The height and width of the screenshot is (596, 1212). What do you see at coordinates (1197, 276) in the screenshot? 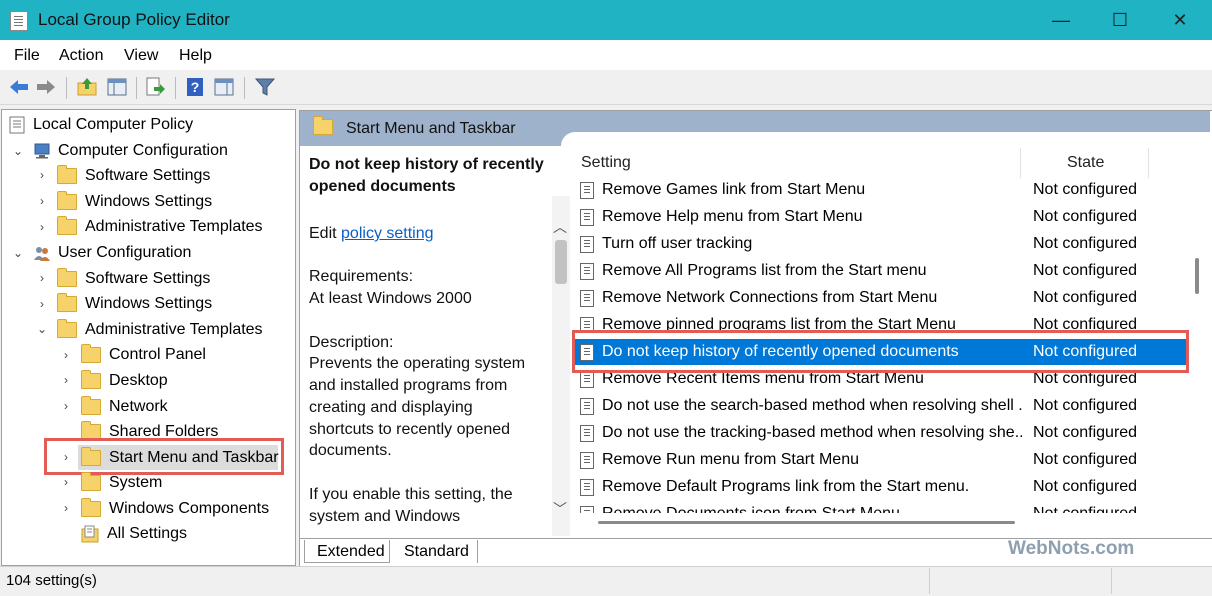
I see `list-vertical-scrollbar-thumb` at bounding box center [1197, 276].